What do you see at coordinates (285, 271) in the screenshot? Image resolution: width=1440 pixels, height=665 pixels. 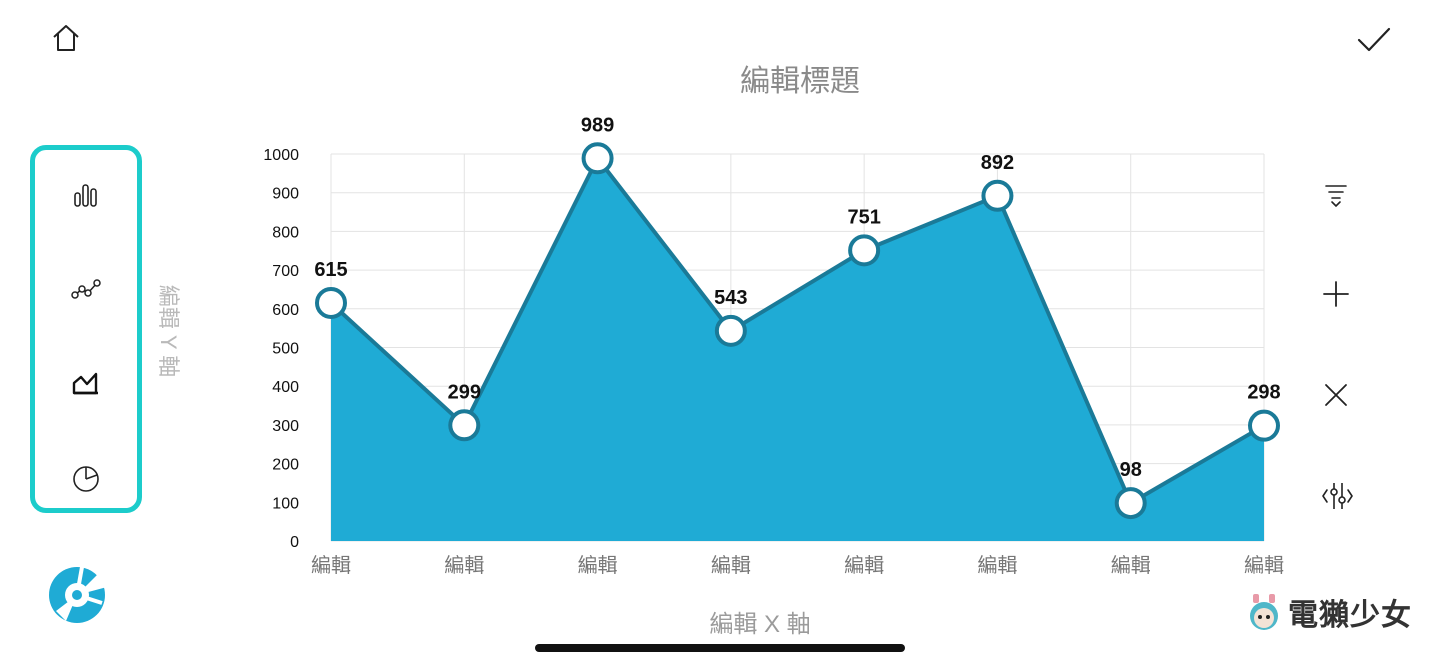 I see `y-tick-label: 700` at bounding box center [285, 271].